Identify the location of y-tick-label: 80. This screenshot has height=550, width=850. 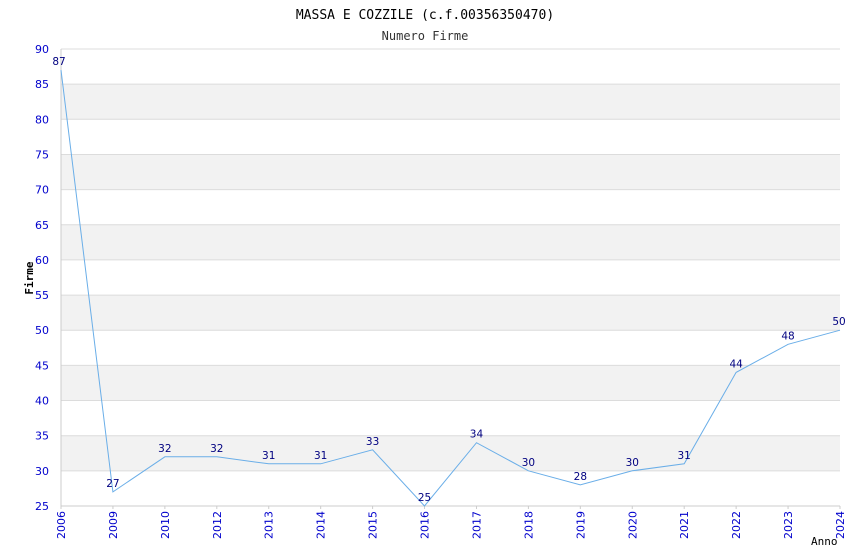
(42, 119).